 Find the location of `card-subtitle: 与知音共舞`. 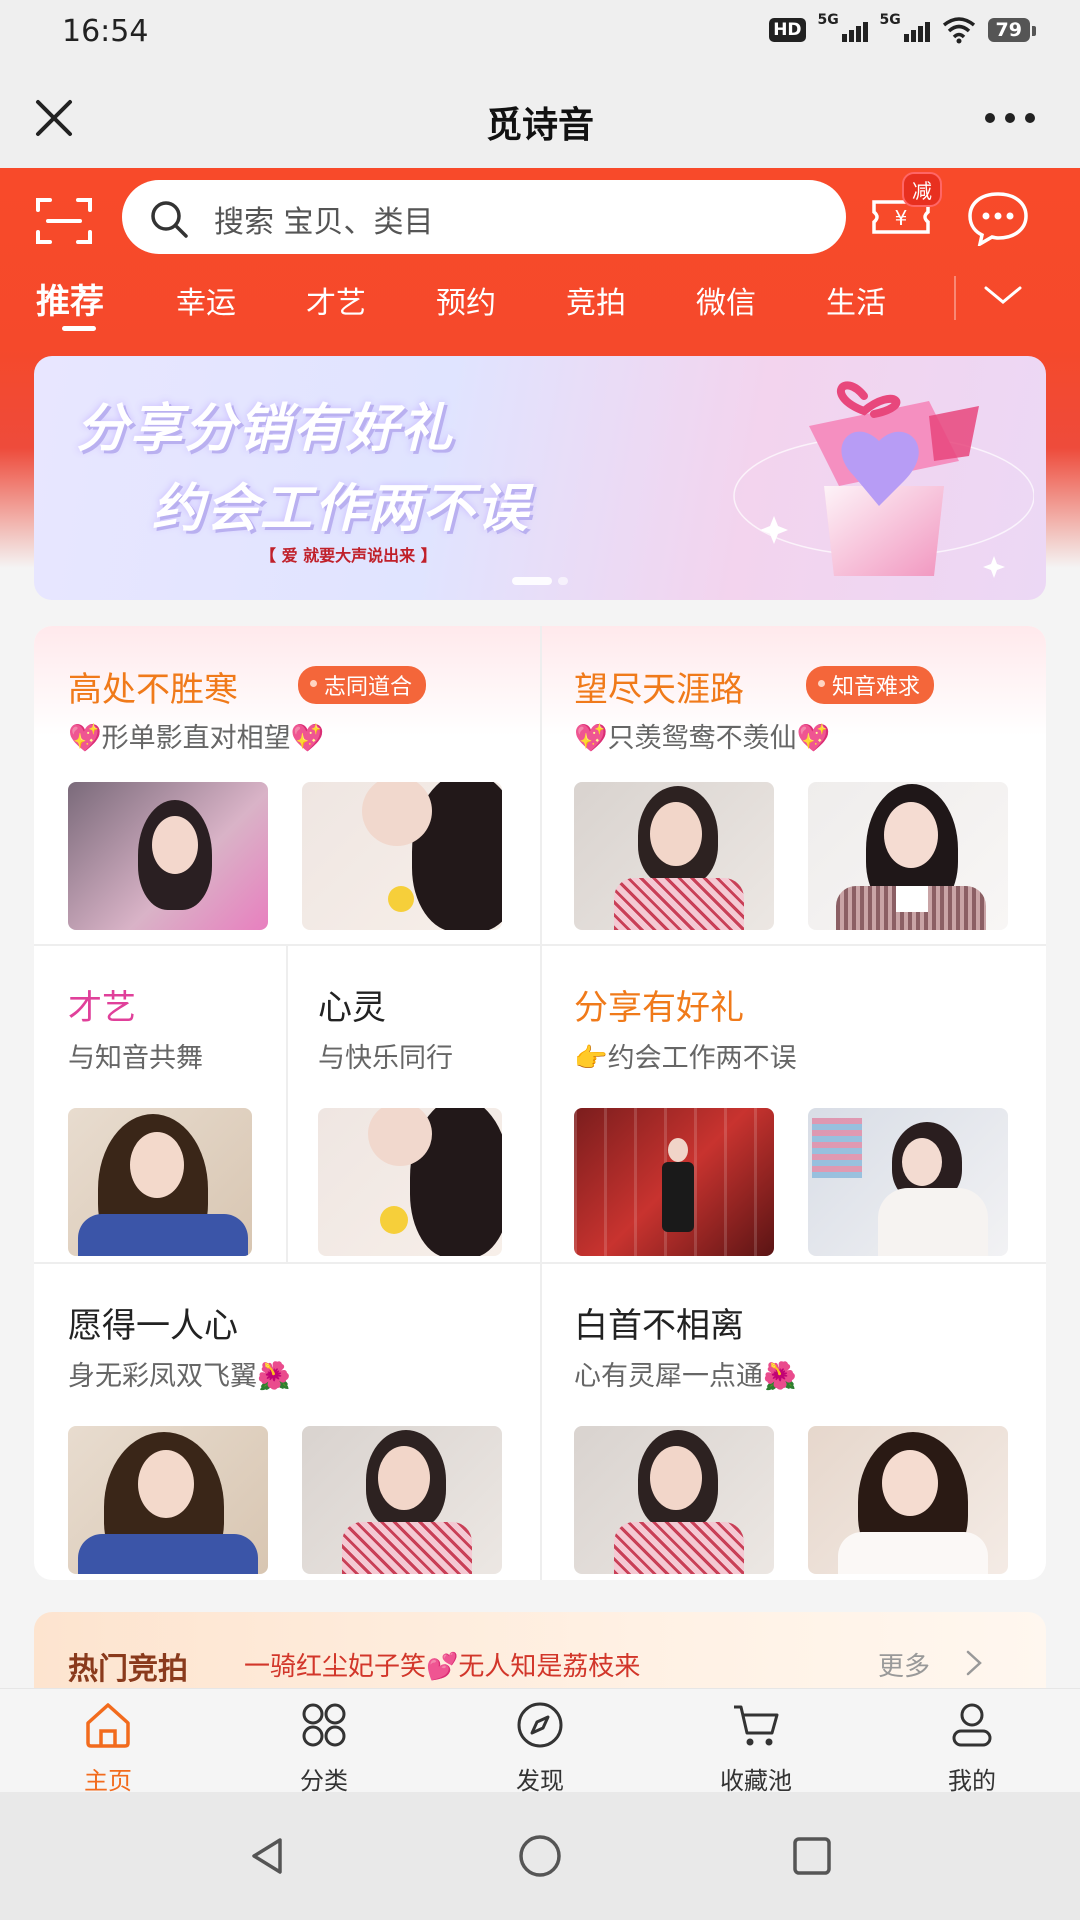

card-subtitle: 与知音共舞 is located at coordinates (135, 1058).